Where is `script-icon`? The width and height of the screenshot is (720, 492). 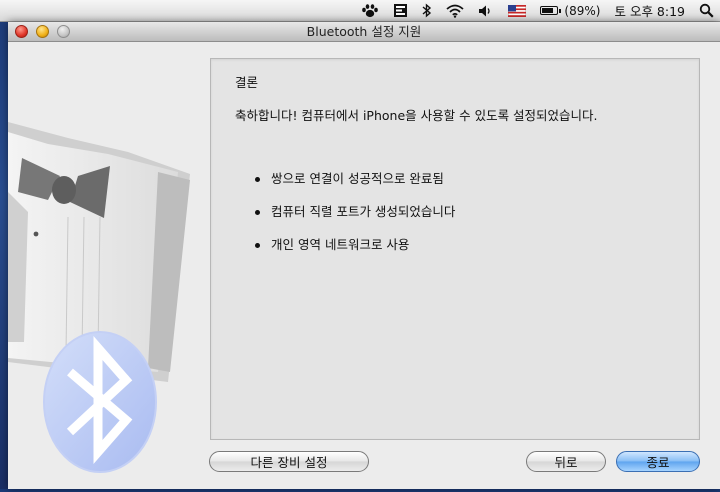 script-icon is located at coordinates (400, 11).